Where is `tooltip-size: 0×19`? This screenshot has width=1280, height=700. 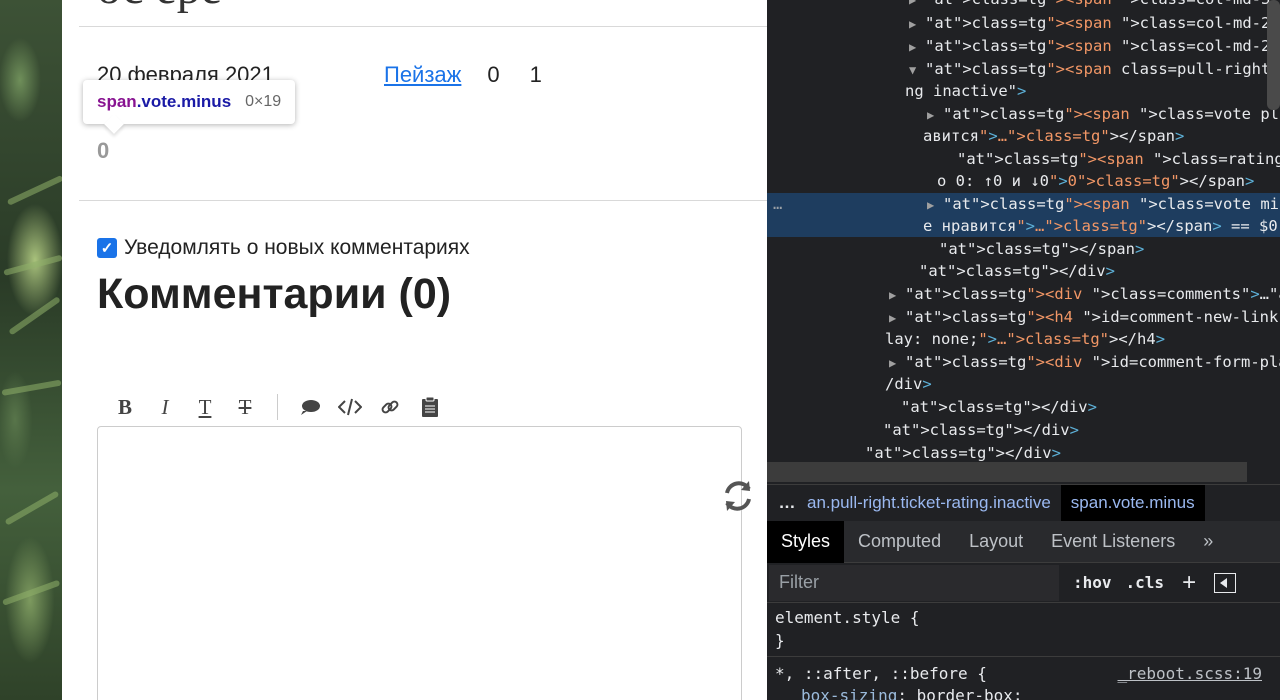
tooltip-size: 0×19 is located at coordinates (263, 101).